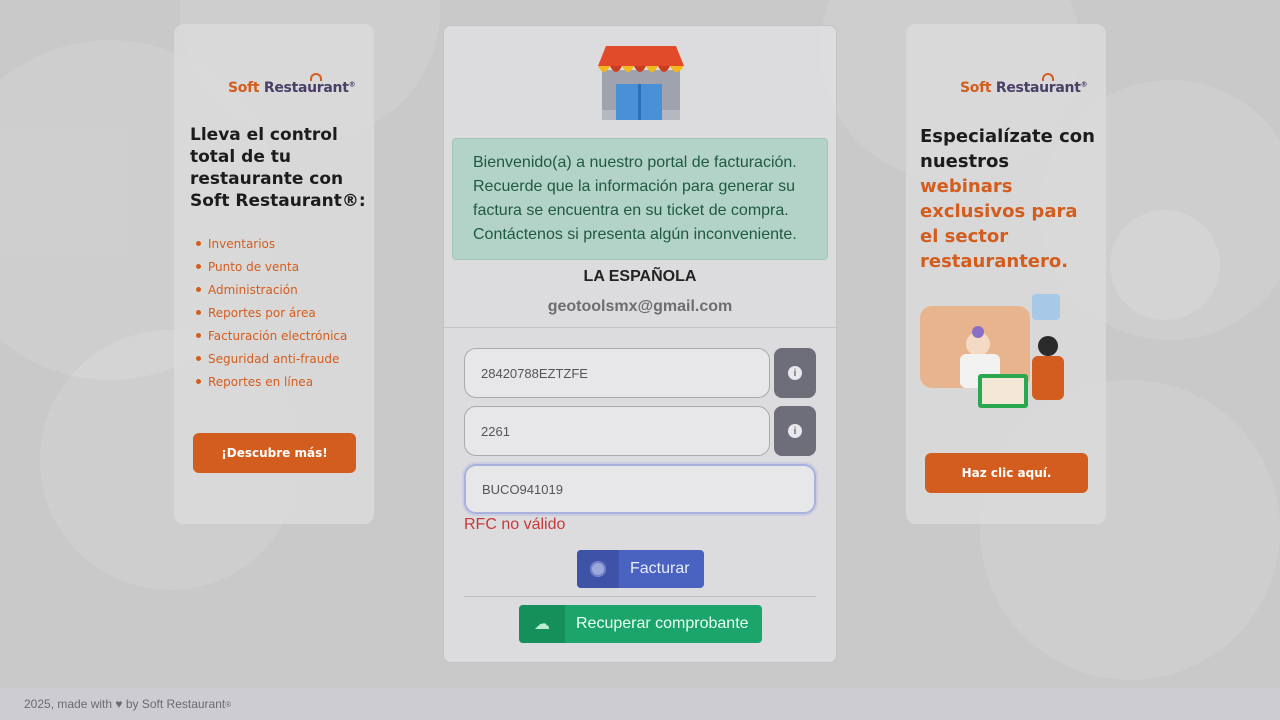 The image size is (1280, 720). Describe the element at coordinates (640, 489) in the screenshot. I see `rfc-input: BUCO941019` at that location.